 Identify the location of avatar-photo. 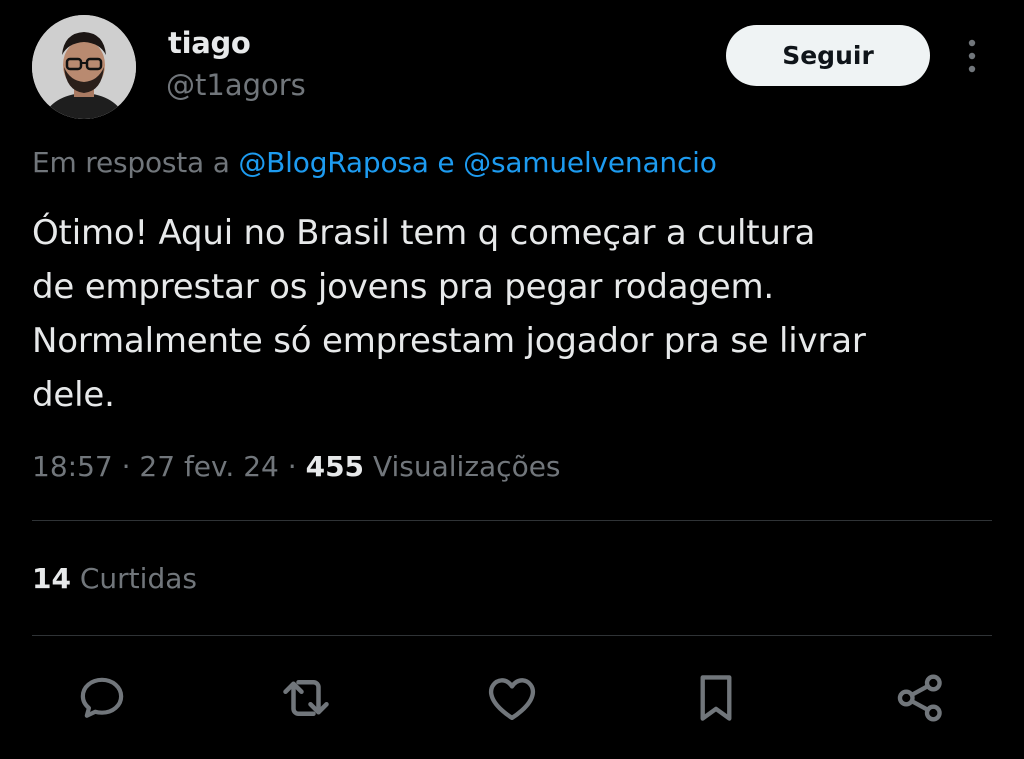
(84, 67).